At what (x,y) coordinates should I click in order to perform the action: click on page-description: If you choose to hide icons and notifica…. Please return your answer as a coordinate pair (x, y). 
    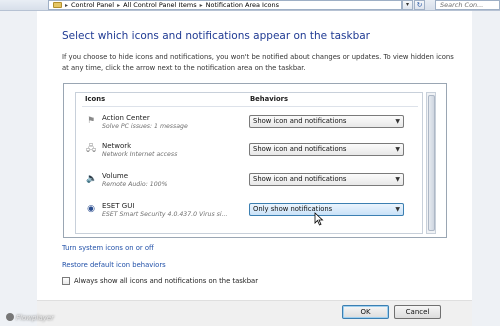
    Looking at the image, I should click on (258, 62).